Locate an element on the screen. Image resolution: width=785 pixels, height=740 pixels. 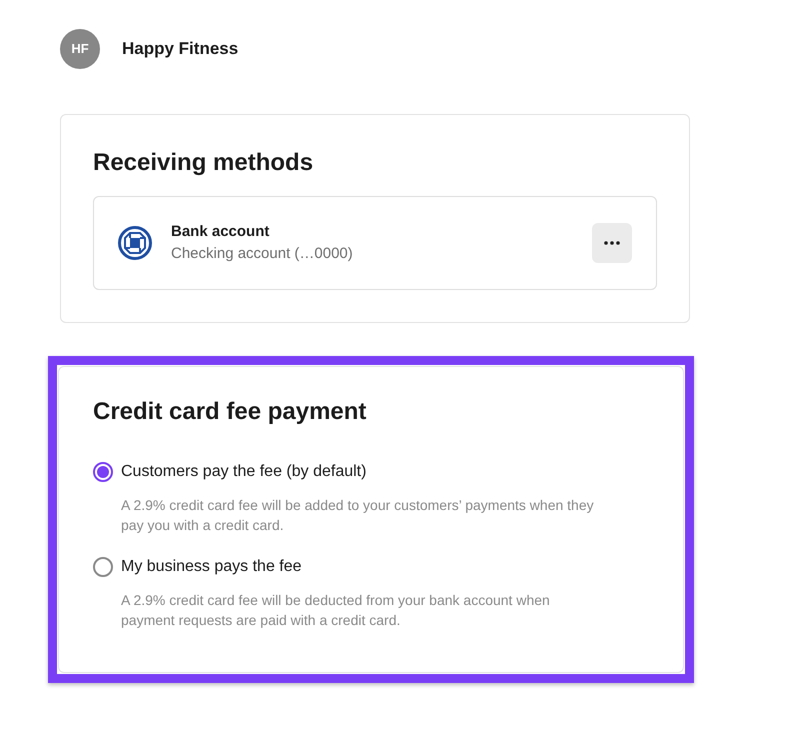
option-label: Customers pay the fee (by default) is located at coordinates (243, 472).